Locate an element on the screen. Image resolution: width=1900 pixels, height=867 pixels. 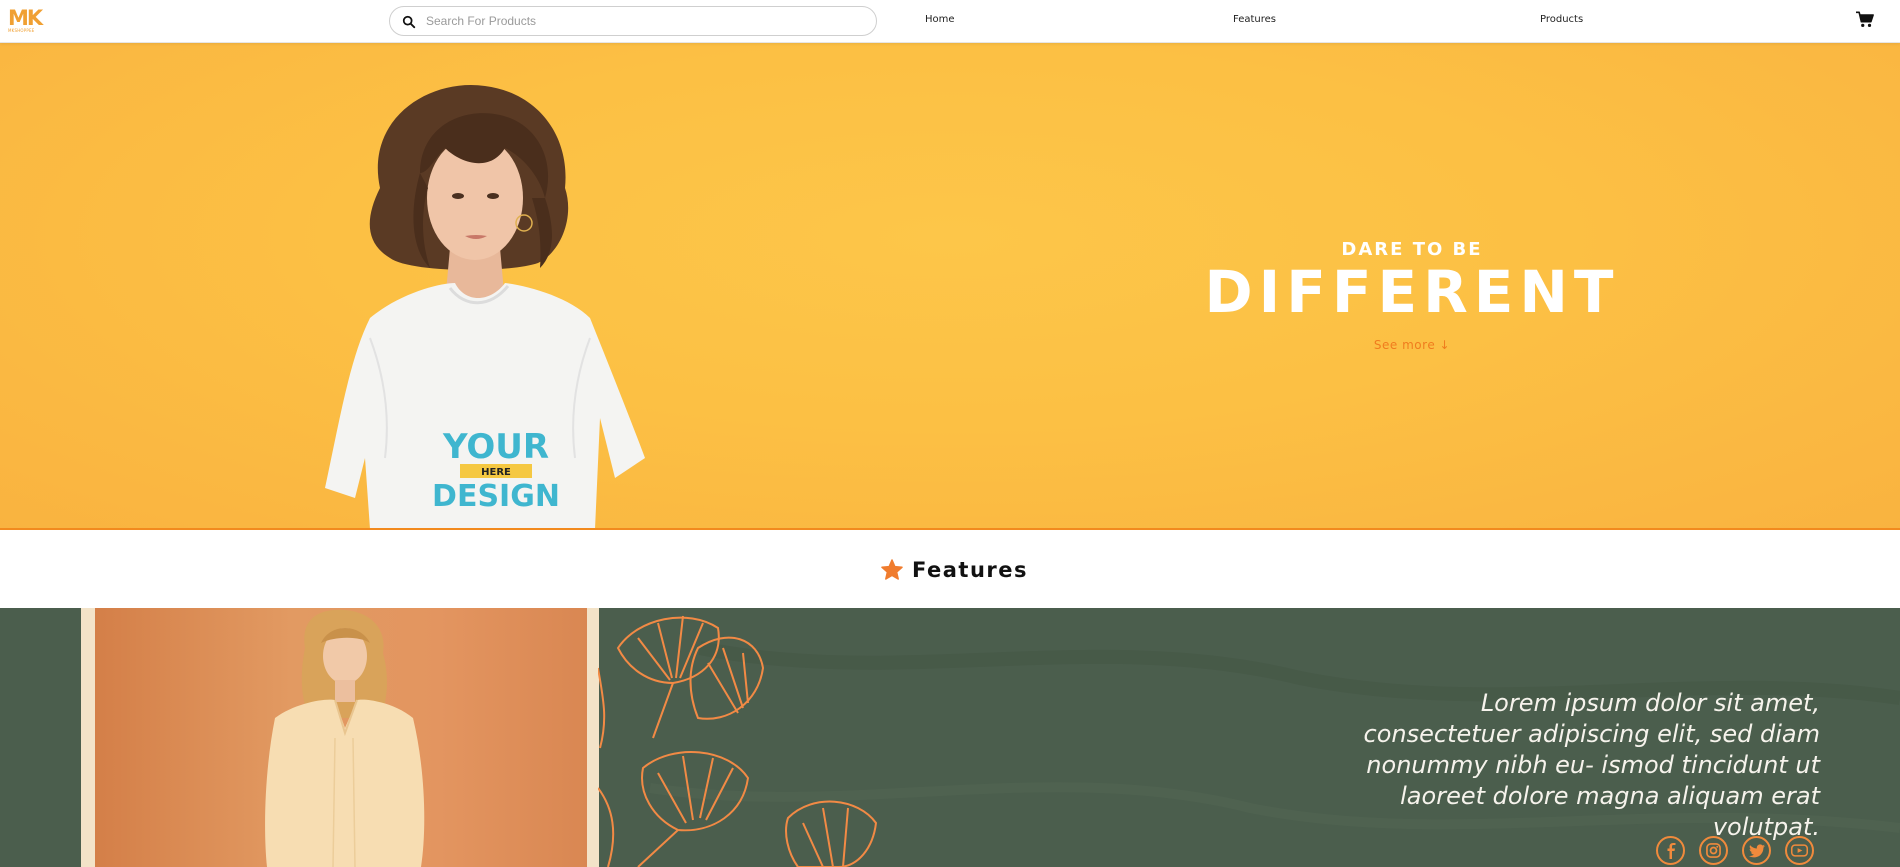
twitter-icon is located at coordinates (1756, 850).